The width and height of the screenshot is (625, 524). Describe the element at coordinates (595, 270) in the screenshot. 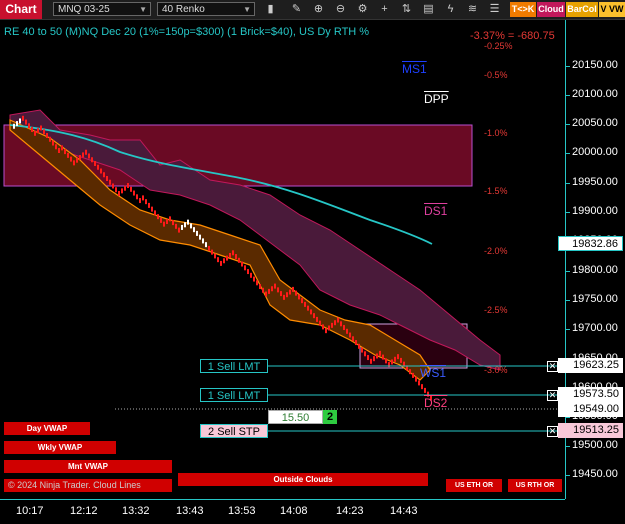

I see `price-axis-label: 19800.00` at that location.